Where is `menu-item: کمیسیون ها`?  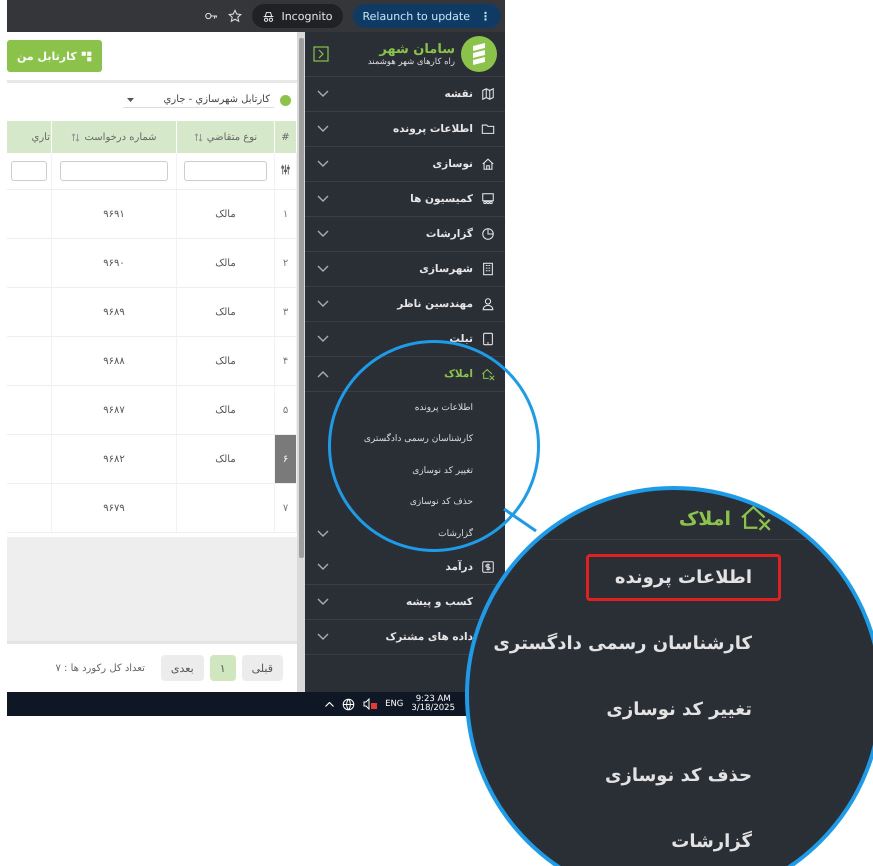 menu-item: کمیسیون ها is located at coordinates (405, 199).